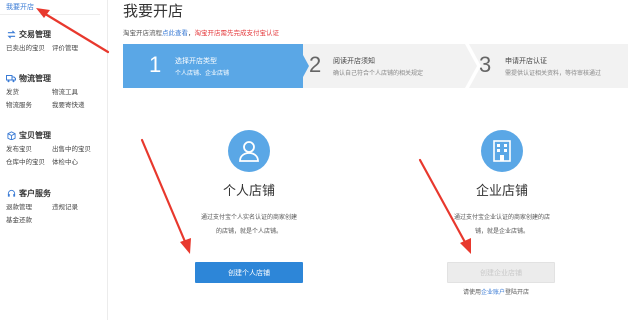  Describe the element at coordinates (502, 151) in the screenshot. I see `building-icon` at that location.